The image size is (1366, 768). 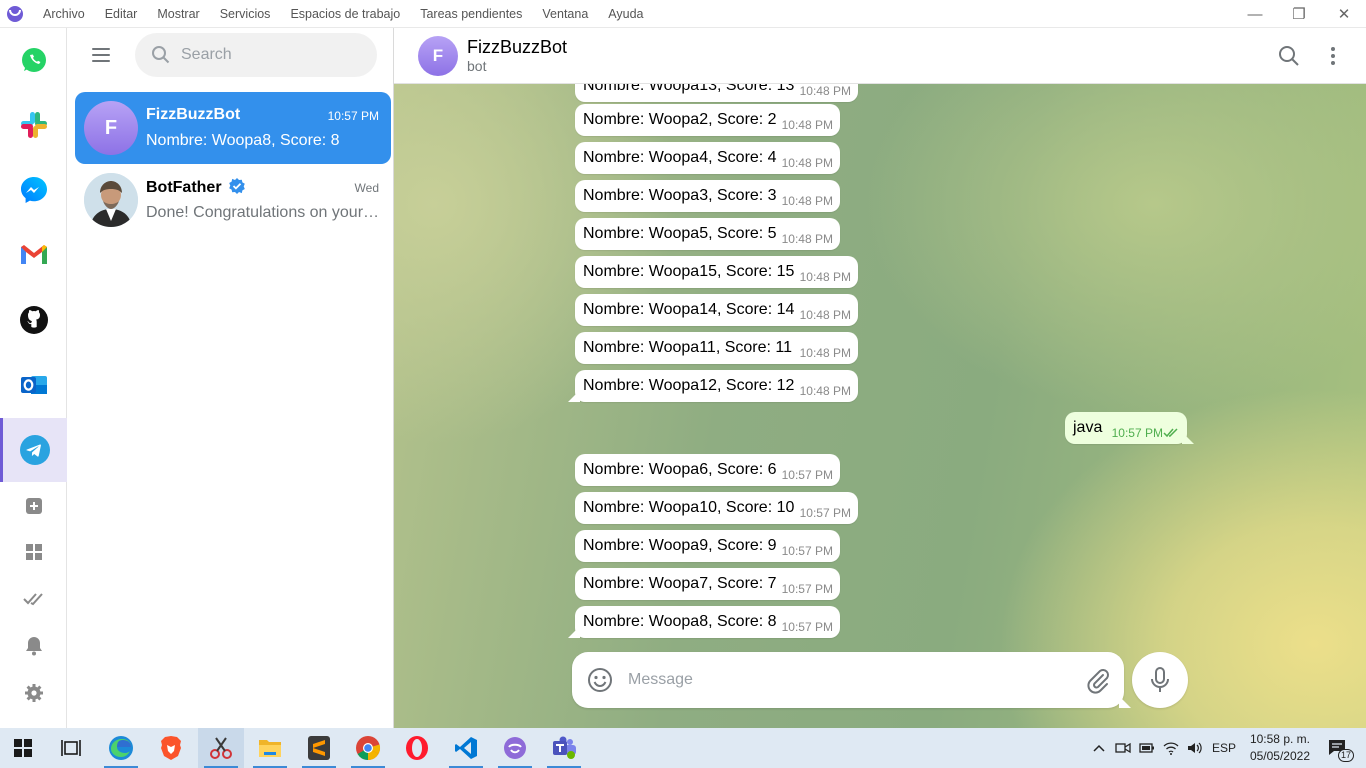 I want to click on taskbar-teams, so click(x=564, y=748).